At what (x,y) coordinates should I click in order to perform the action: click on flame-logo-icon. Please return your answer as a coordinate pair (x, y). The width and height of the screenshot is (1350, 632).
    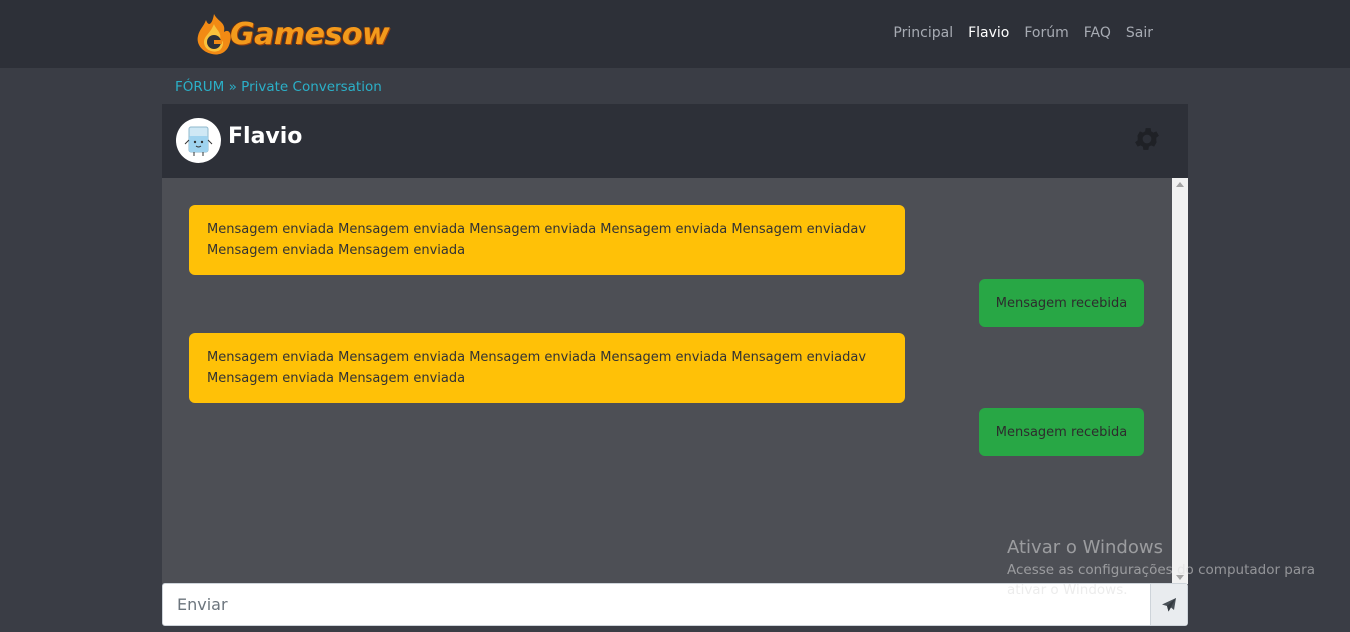
    Looking at the image, I should click on (214, 34).